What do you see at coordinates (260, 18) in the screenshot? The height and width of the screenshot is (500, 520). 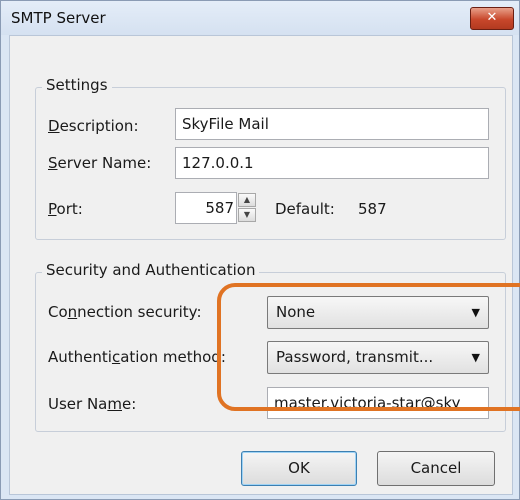 I see `title-bar: SMTP Server ✕` at bounding box center [260, 18].